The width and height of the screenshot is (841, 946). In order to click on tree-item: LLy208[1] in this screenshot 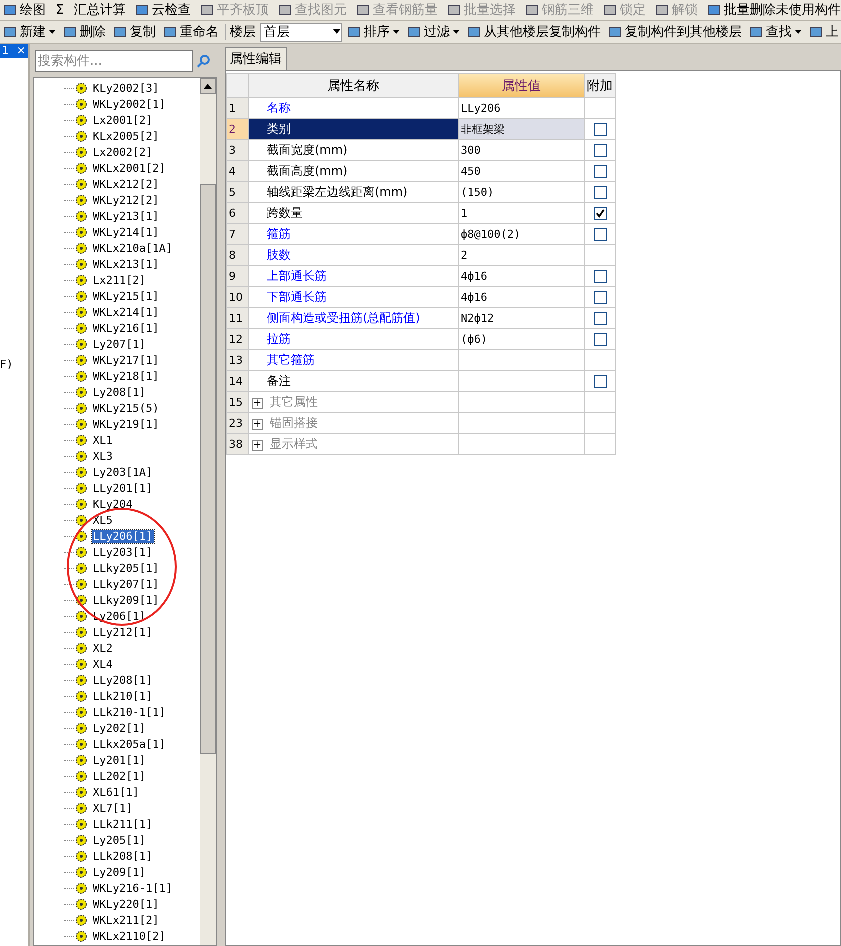, I will do `click(123, 680)`.